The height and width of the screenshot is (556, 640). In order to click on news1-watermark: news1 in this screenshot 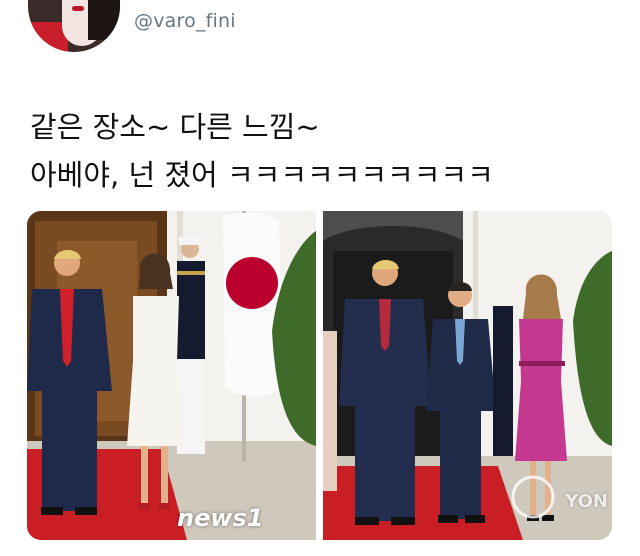, I will do `click(220, 518)`.